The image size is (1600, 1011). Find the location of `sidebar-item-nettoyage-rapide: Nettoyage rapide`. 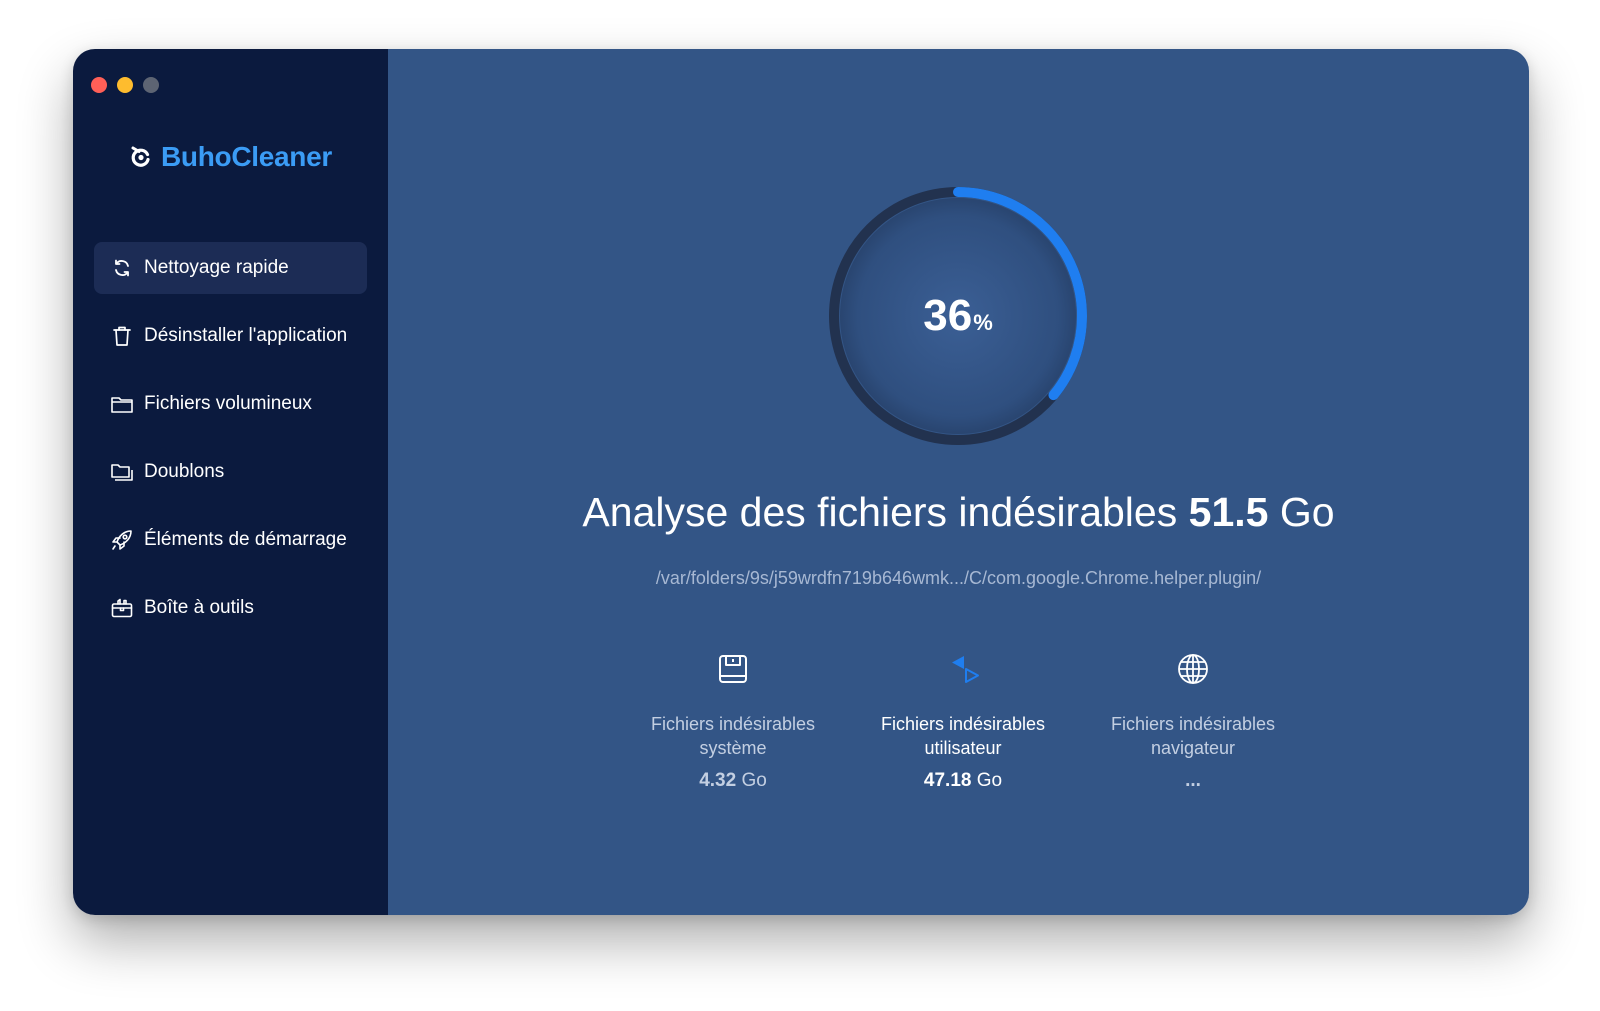

sidebar-item-nettoyage-rapide: Nettoyage rapide is located at coordinates (230, 268).